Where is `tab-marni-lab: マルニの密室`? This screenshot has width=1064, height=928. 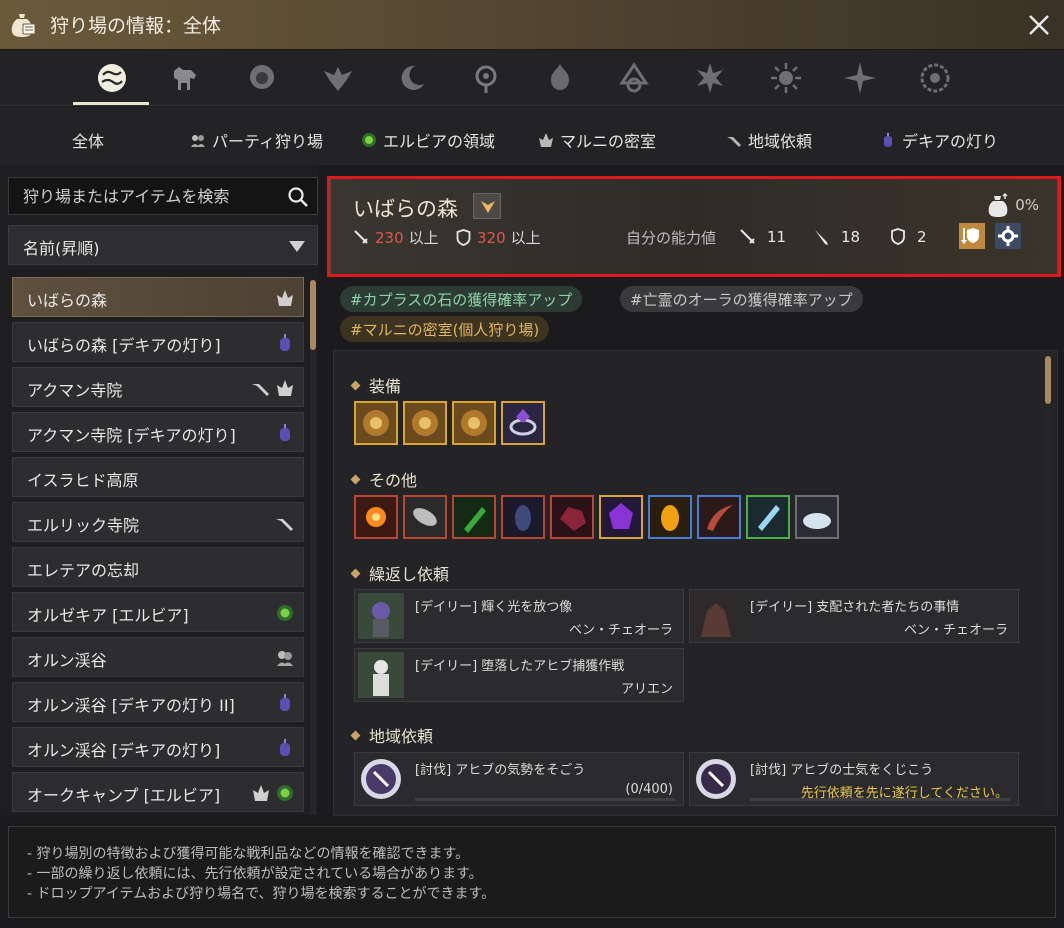
tab-marni-lab: マルニの密室 is located at coordinates (597, 140).